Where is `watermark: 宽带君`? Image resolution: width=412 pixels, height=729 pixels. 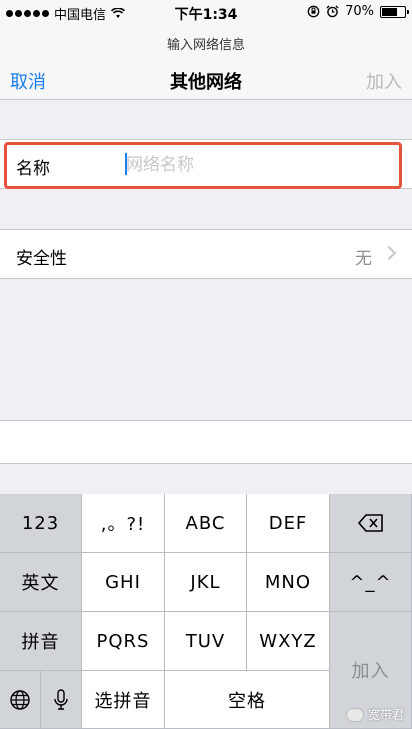
watermark: 宽带君 is located at coordinates (374, 714).